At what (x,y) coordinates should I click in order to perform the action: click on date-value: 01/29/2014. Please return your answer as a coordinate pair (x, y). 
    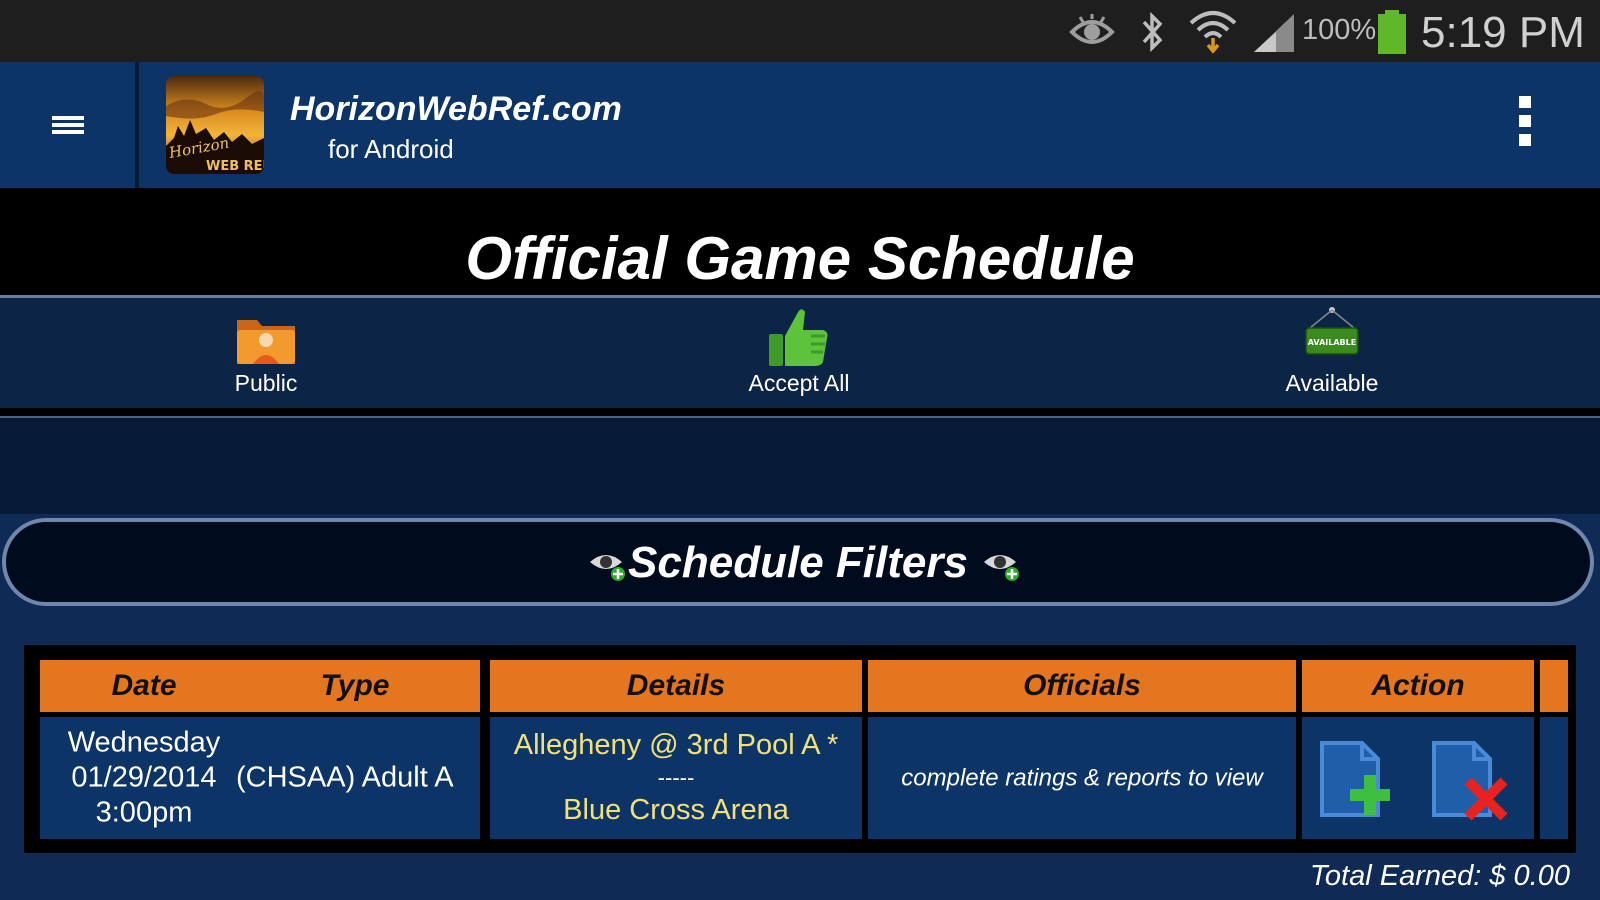
    Looking at the image, I should click on (144, 777).